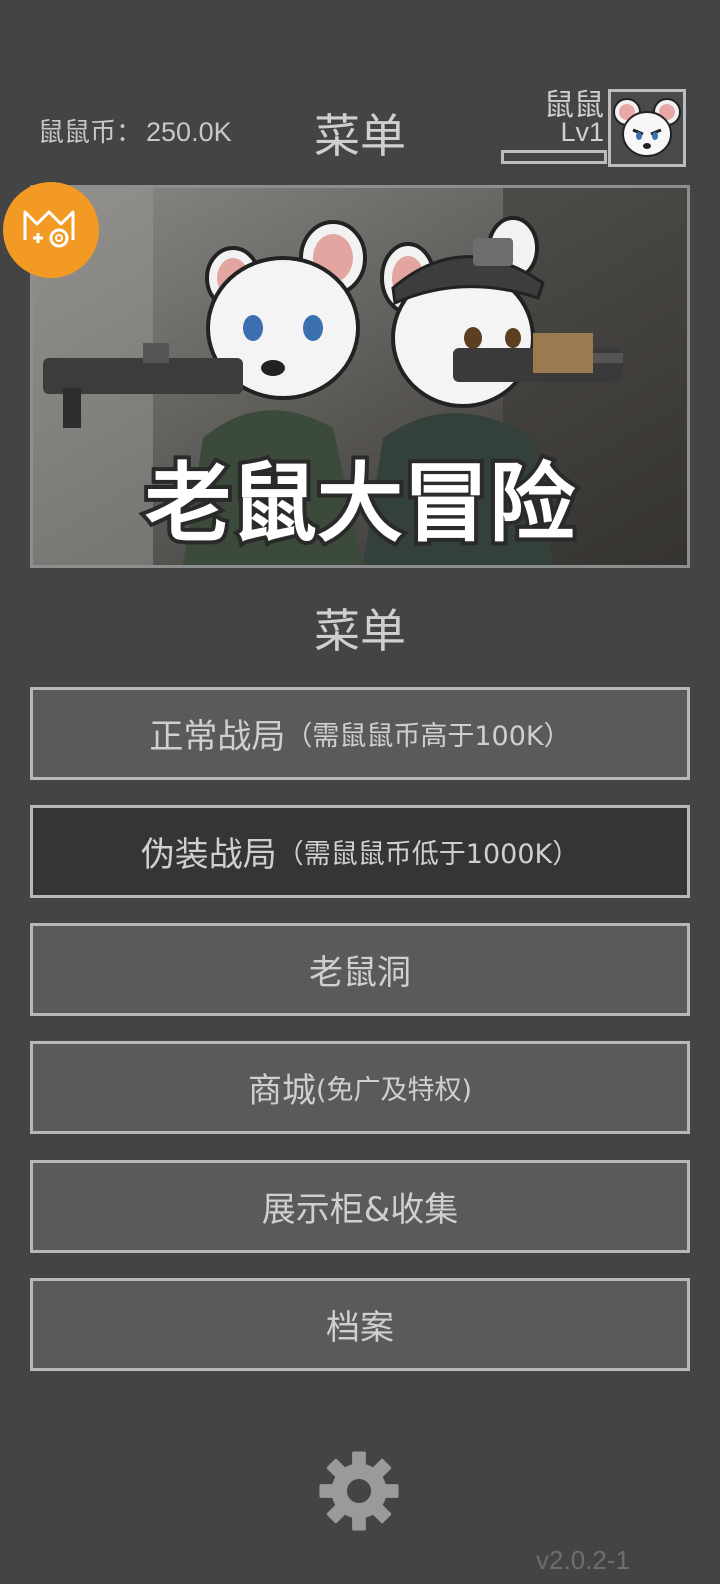  I want to click on coin-balance: 鼠鼠币： 250.0K, so click(135, 130).